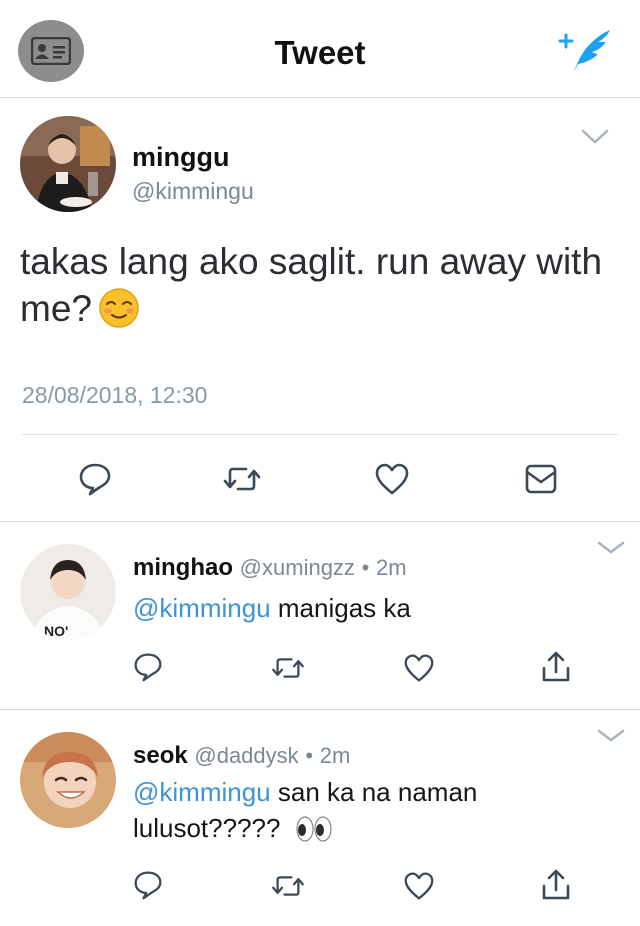 The height and width of the screenshot is (926, 640). Describe the element at coordinates (584, 52) in the screenshot. I see `compose-tweet-icon` at that location.